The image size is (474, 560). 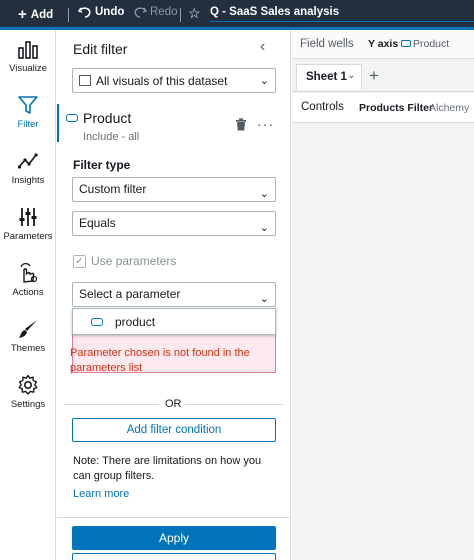 I want to click on parameter-icon, so click(x=97, y=321).